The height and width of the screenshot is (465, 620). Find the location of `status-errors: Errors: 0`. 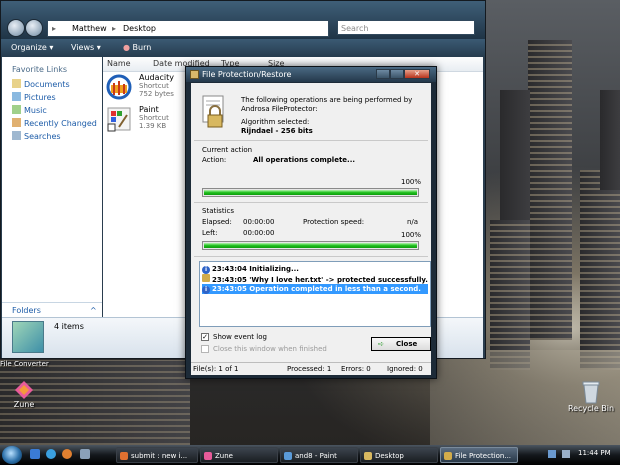

status-errors: Errors: 0 is located at coordinates (356, 369).